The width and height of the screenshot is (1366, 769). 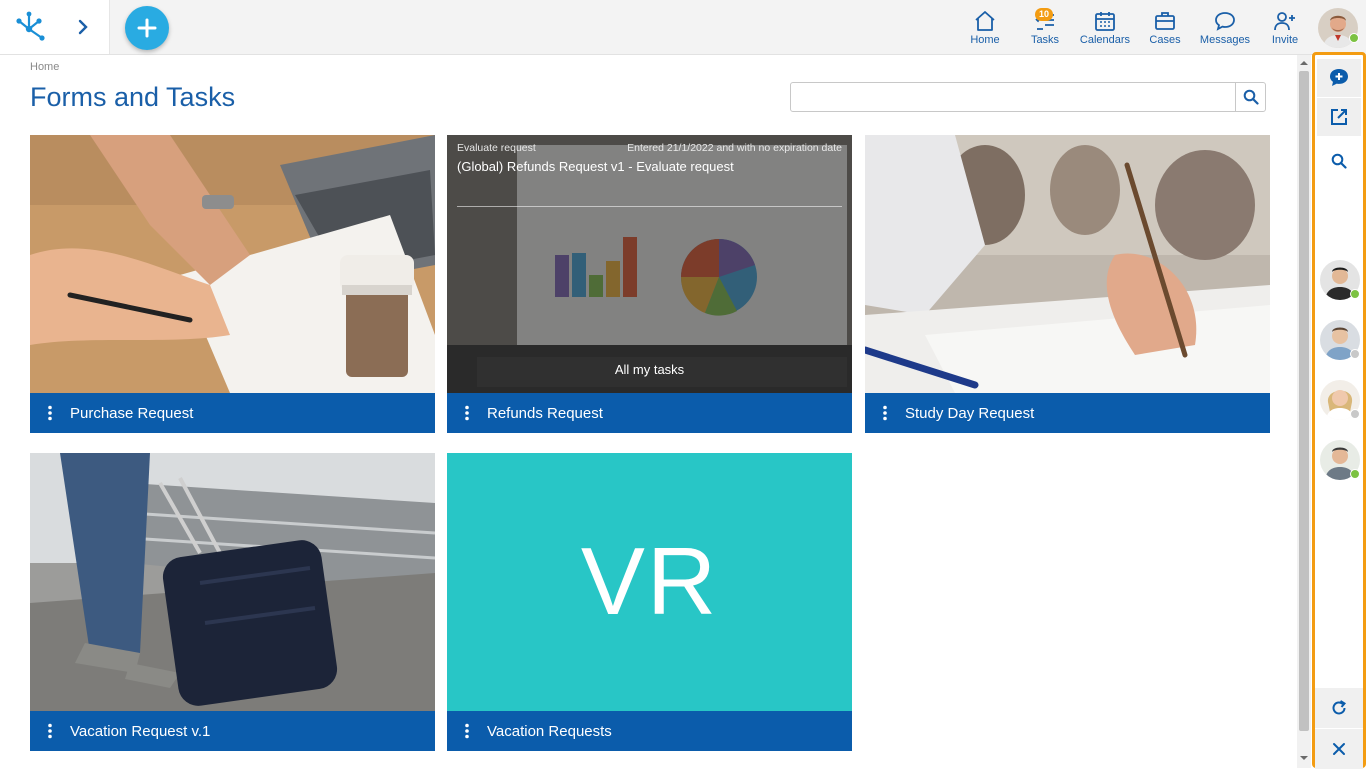 What do you see at coordinates (1225, 40) in the screenshot?
I see `nav-messages-label: Messages` at bounding box center [1225, 40].